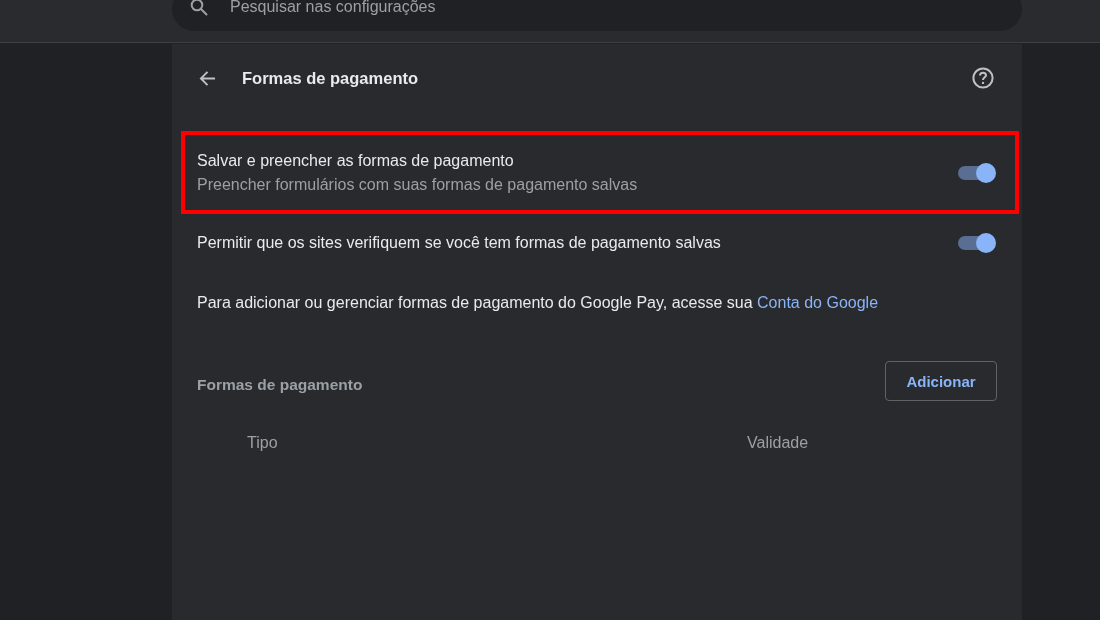 The image size is (1100, 620). Describe the element at coordinates (418, 184) in the screenshot. I see `setting-description: Preencher formulários com suas formas de pagamento salvas` at that location.